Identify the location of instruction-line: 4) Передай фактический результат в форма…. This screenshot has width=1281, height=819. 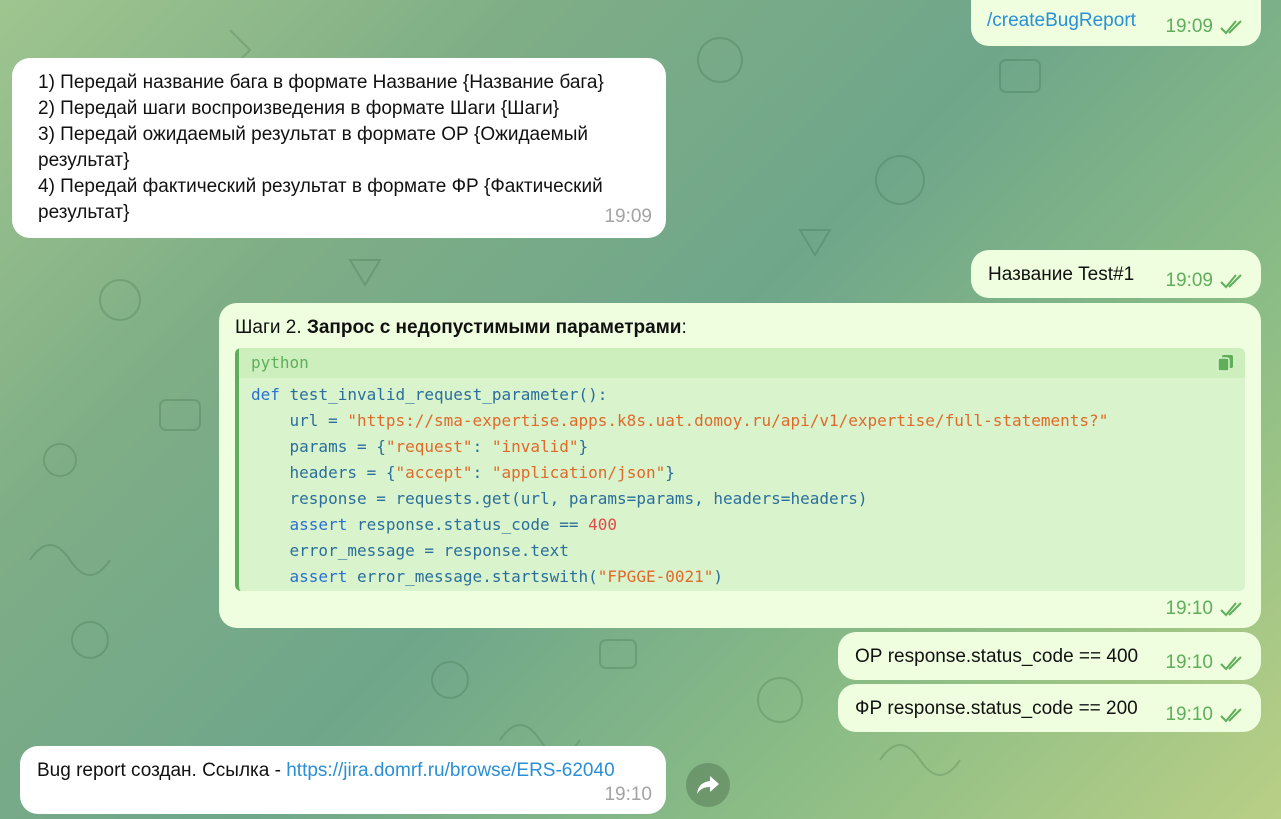
(320, 186).